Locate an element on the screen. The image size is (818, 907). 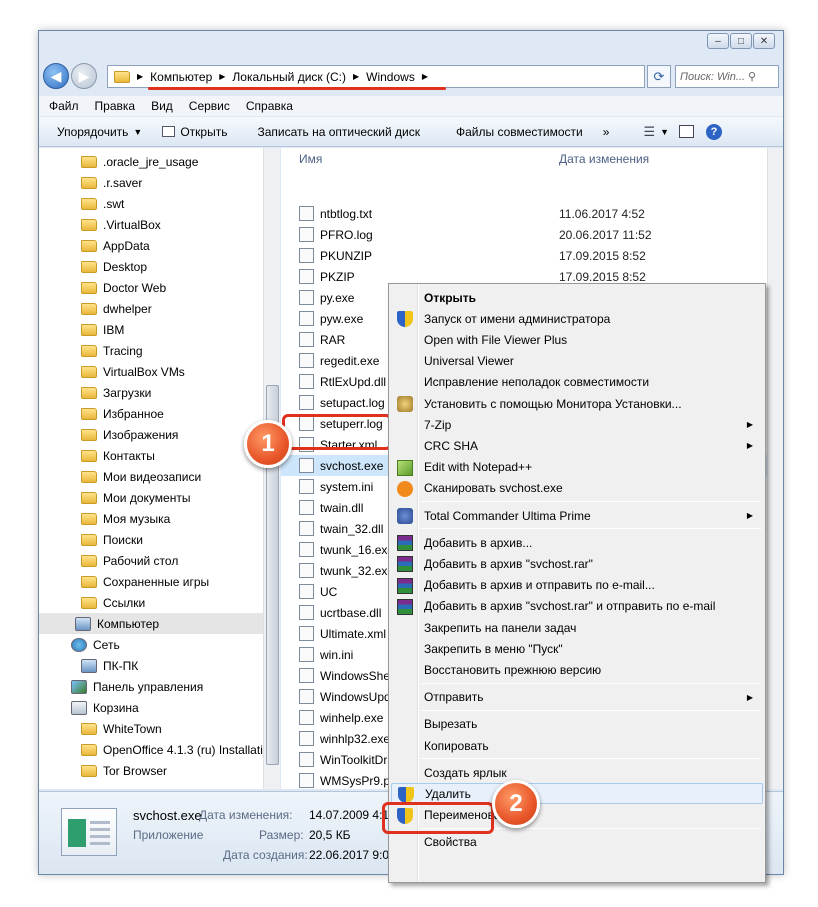
nav-item: Поиски is located at coordinates (112, 539).